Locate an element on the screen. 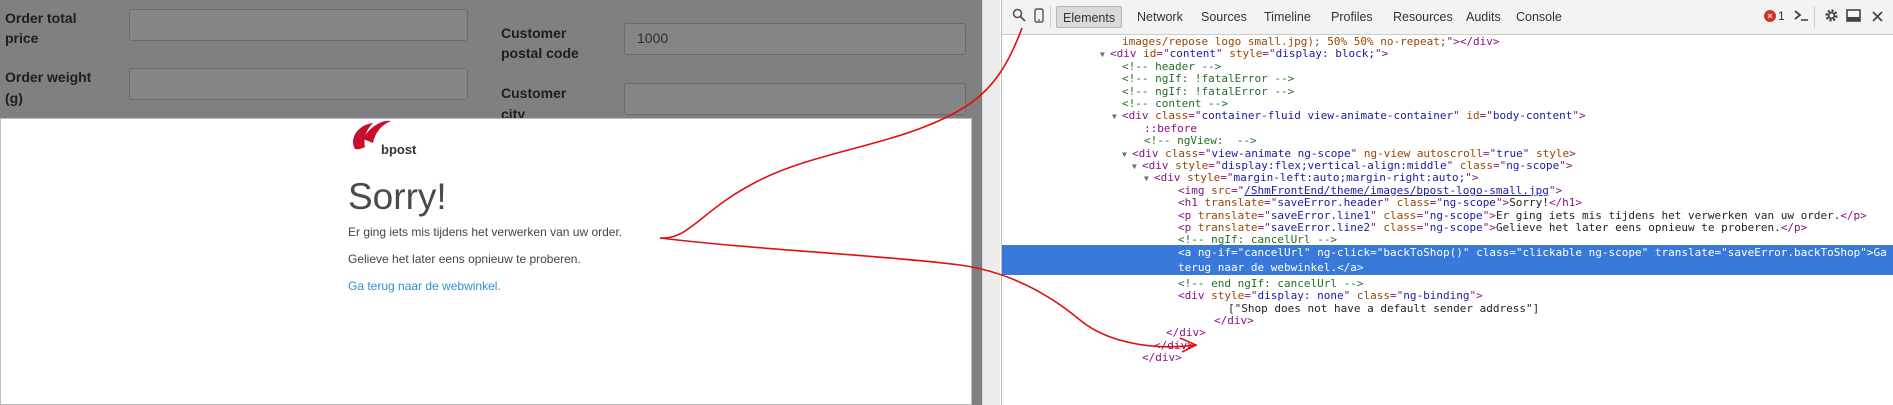  dom-token: Ga is located at coordinates (1880, 252).